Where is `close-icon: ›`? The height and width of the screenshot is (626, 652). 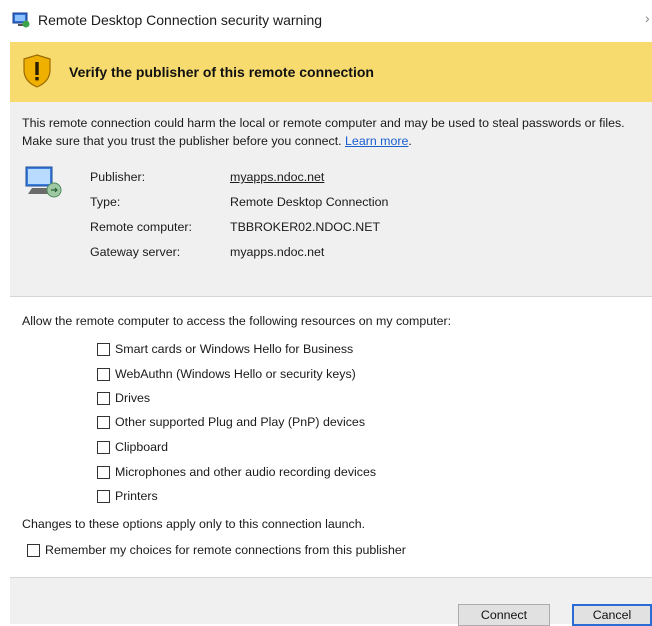 close-icon: › is located at coordinates (647, 18).